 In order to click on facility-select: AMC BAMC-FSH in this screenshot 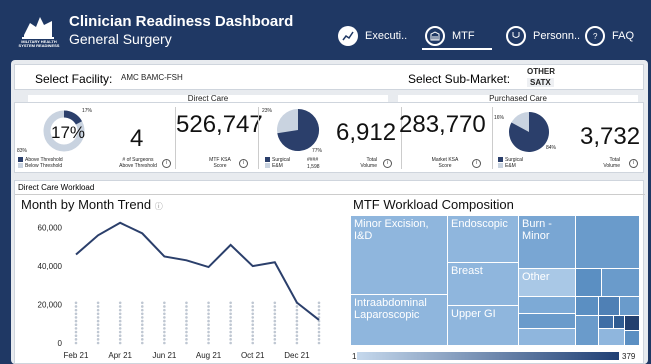, I will do `click(152, 77)`.